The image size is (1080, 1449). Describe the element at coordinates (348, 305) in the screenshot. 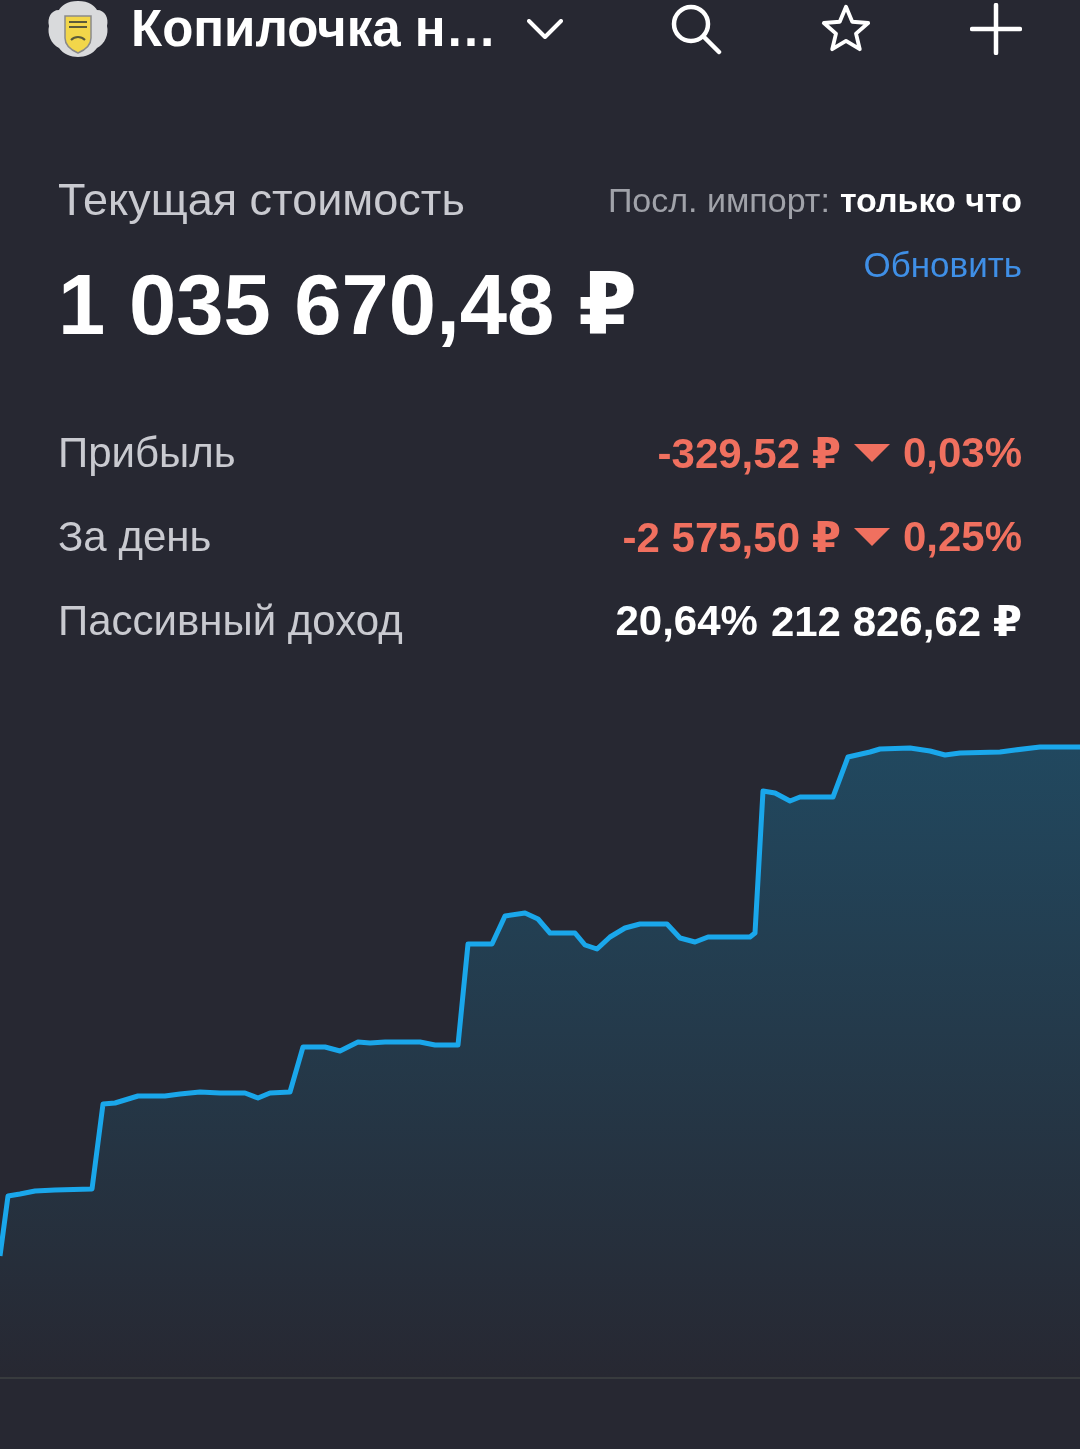

I see `total-value: 1 035 670,48 ₽` at that location.